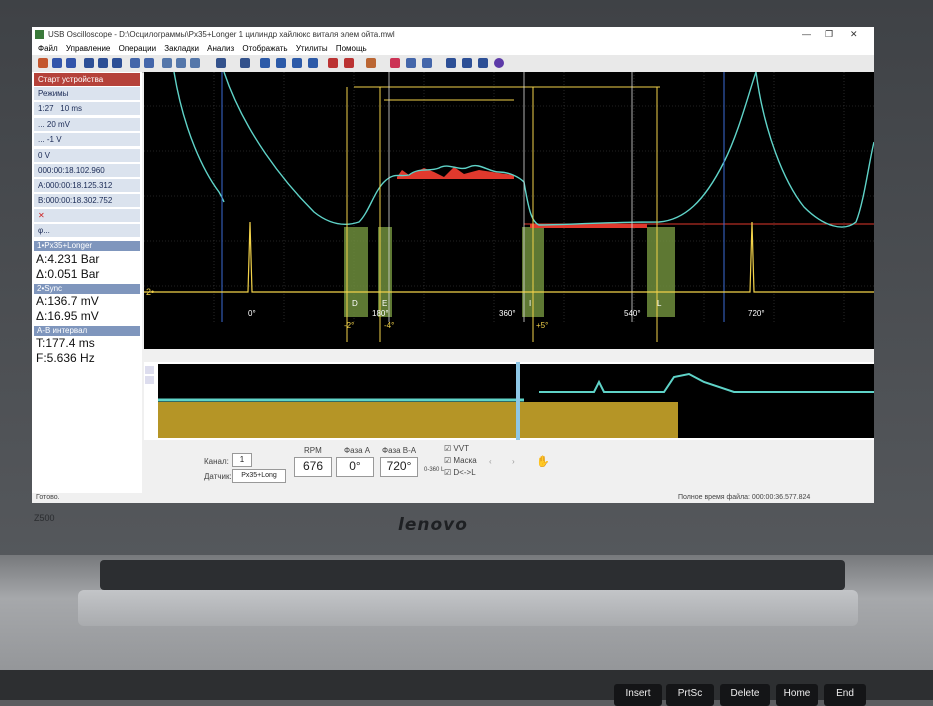 The height and width of the screenshot is (706, 933). Describe the element at coordinates (543, 461) in the screenshot. I see `hand-icon: ✋` at that location.